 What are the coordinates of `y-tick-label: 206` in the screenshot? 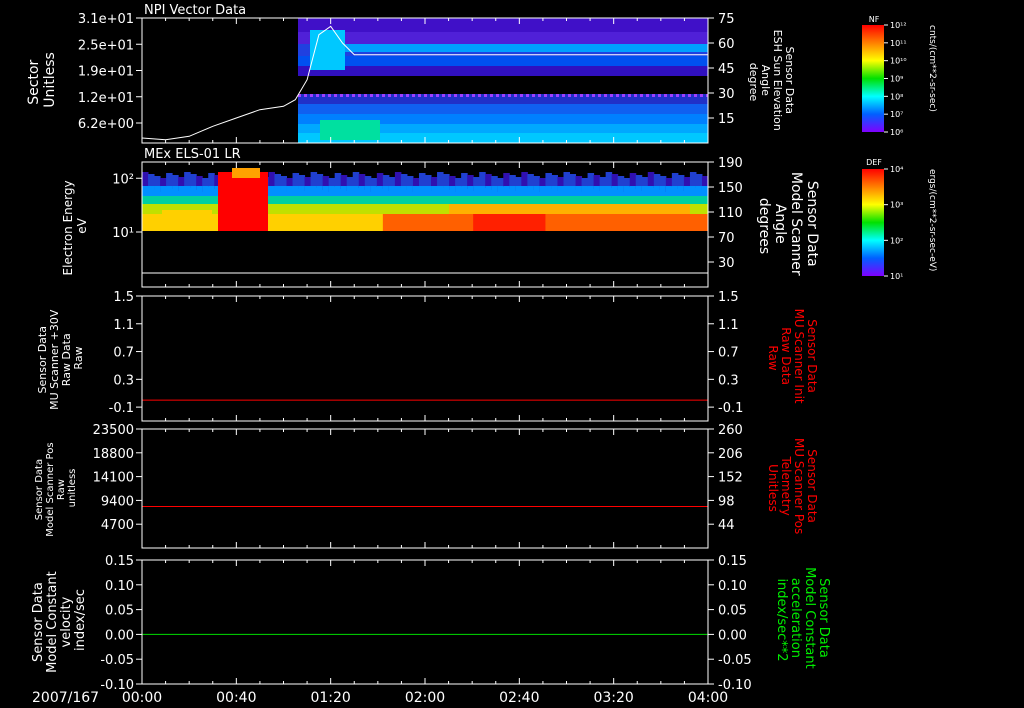 It's located at (730, 454).